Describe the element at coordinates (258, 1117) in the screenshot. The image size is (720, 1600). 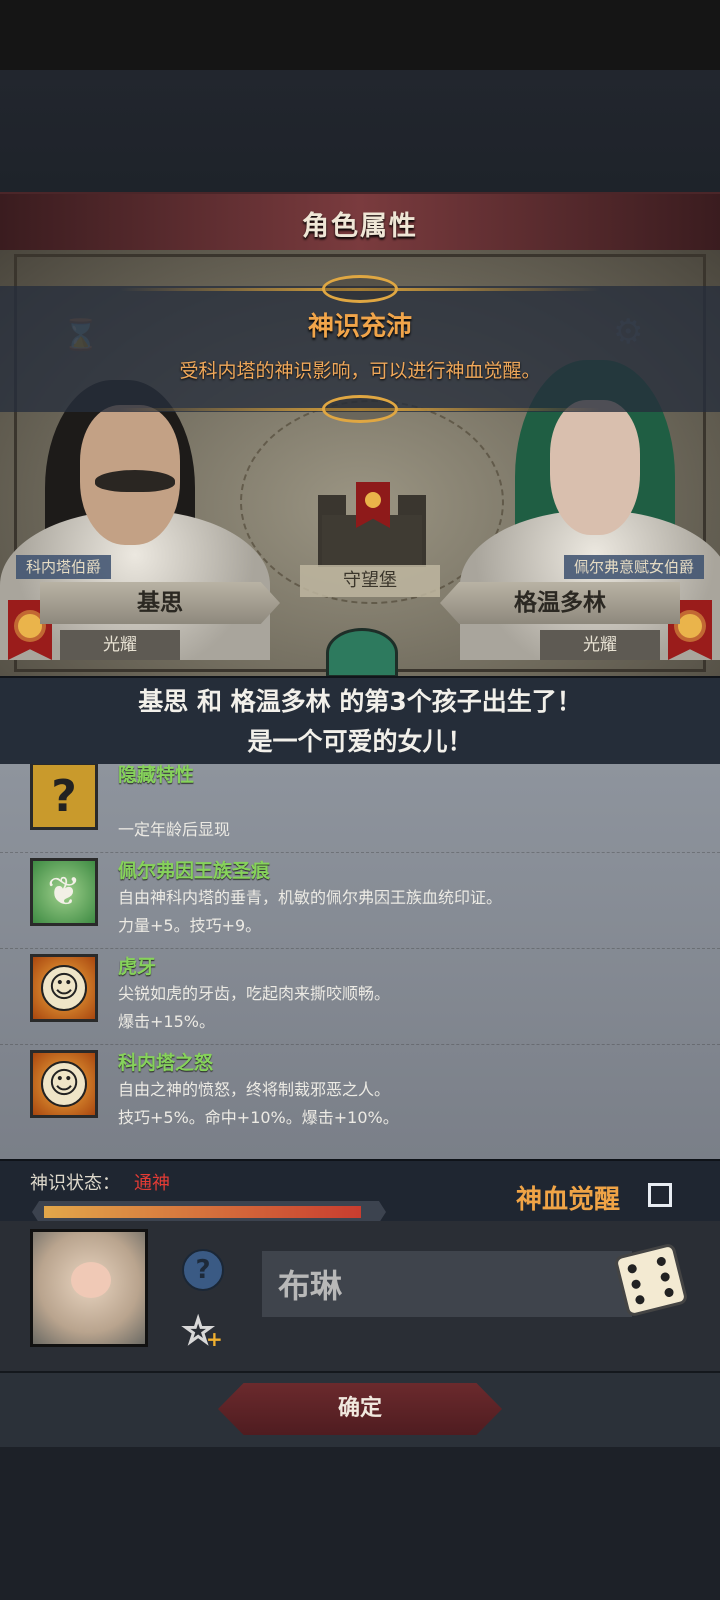
I see `trait-effect: 技巧+5%。命中+10%。爆击+10%。` at that location.